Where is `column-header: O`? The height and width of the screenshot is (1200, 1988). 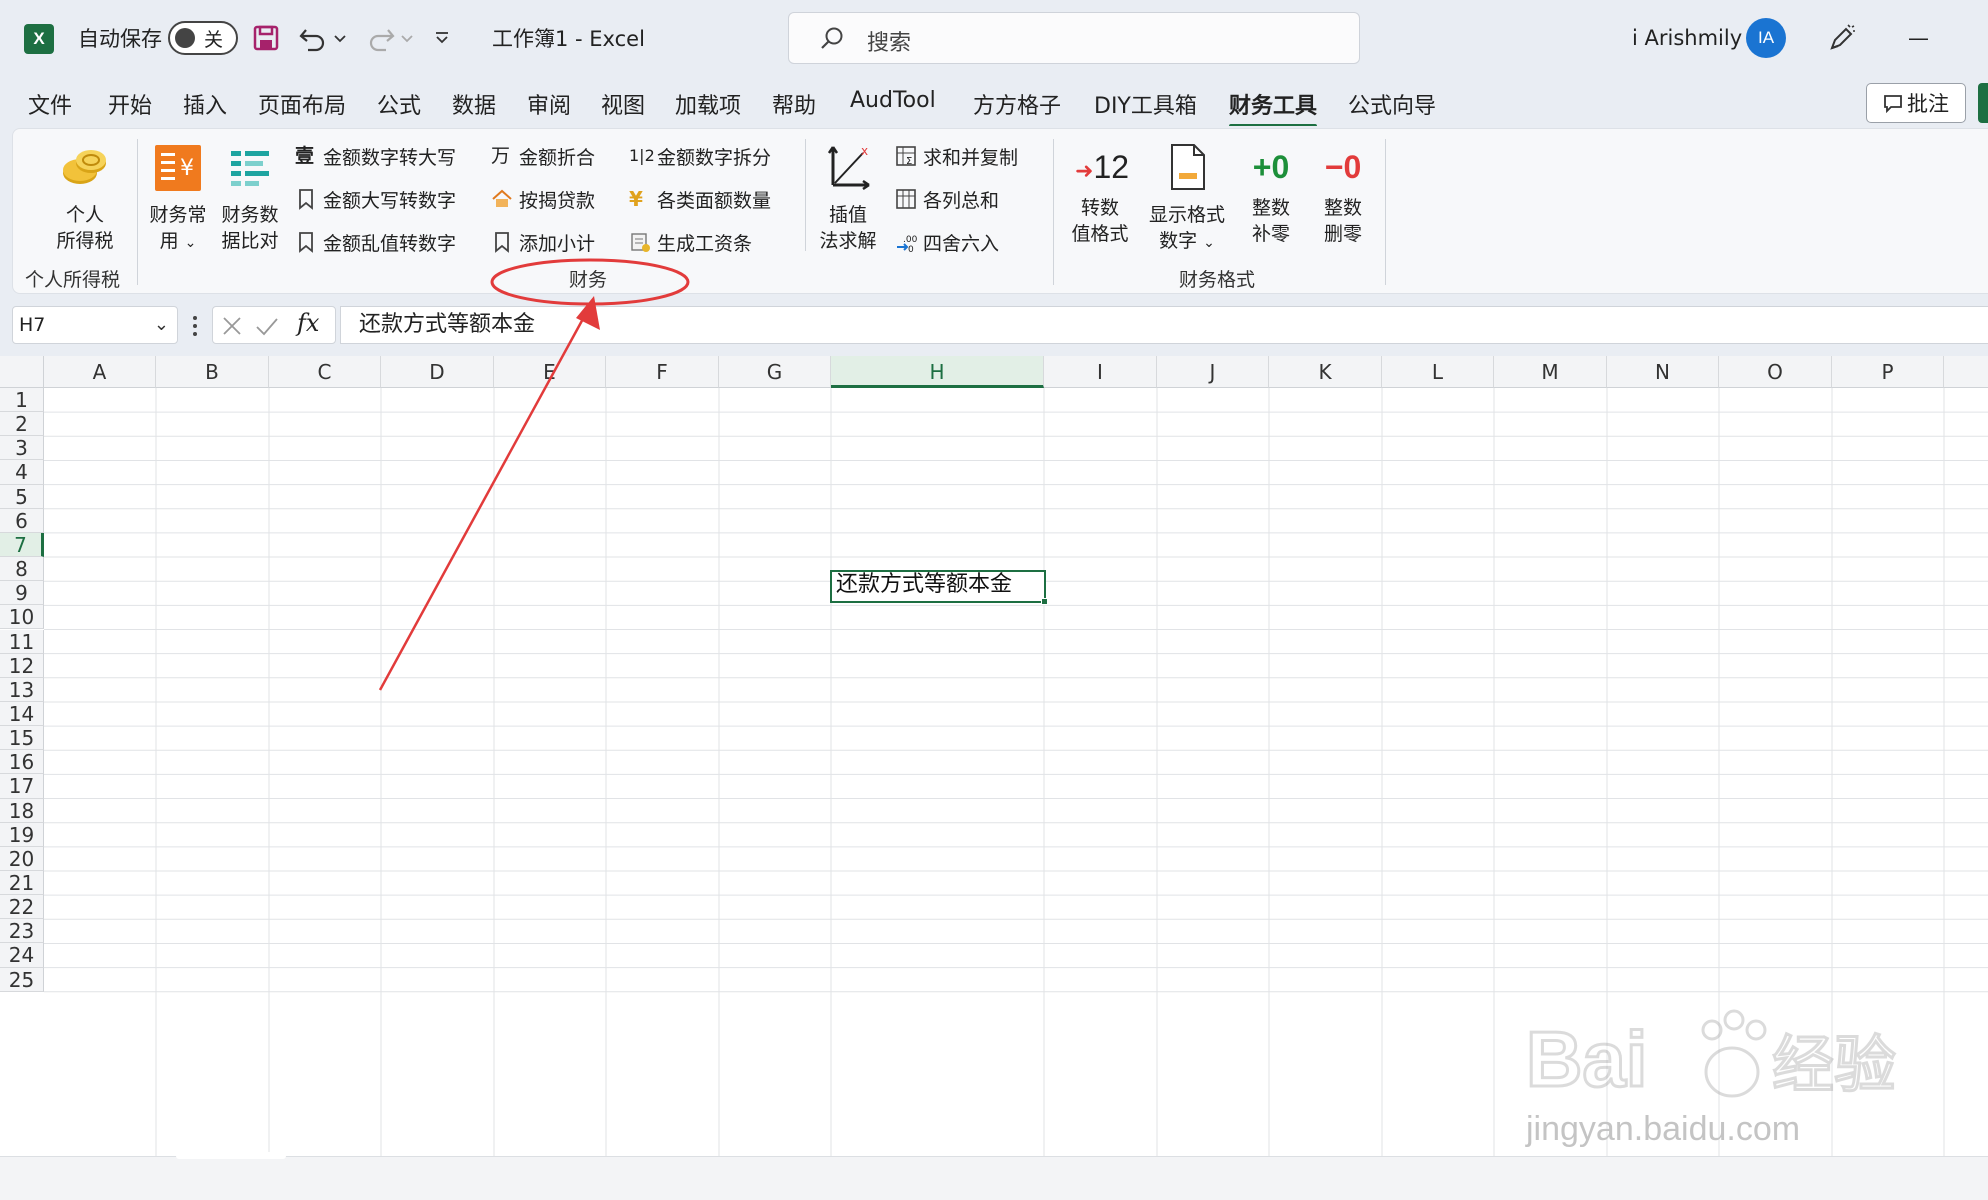
column-header: O is located at coordinates (1775, 372).